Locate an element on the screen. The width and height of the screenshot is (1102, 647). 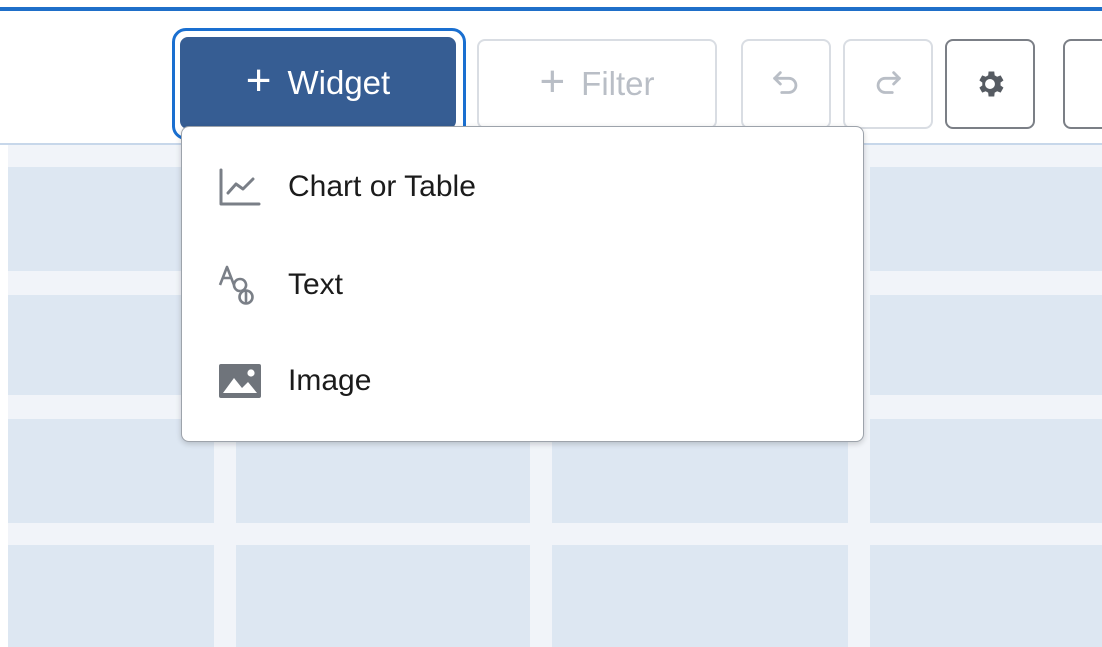
top-accent-bar is located at coordinates (551, 5).